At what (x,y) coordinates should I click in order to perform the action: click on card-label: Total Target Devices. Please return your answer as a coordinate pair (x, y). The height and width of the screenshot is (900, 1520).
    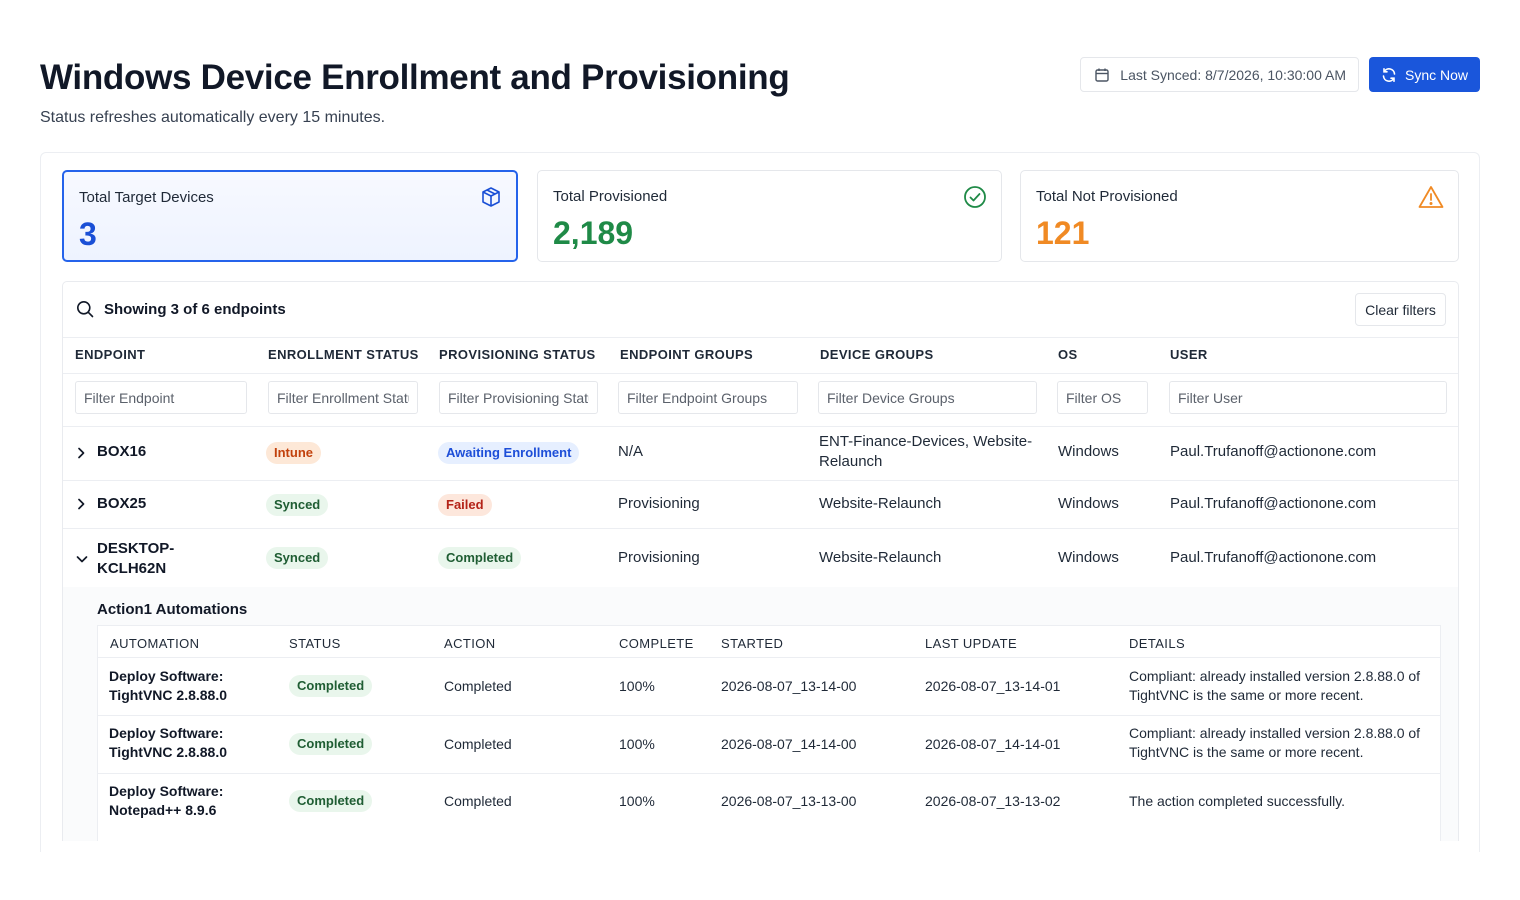
    Looking at the image, I should click on (146, 197).